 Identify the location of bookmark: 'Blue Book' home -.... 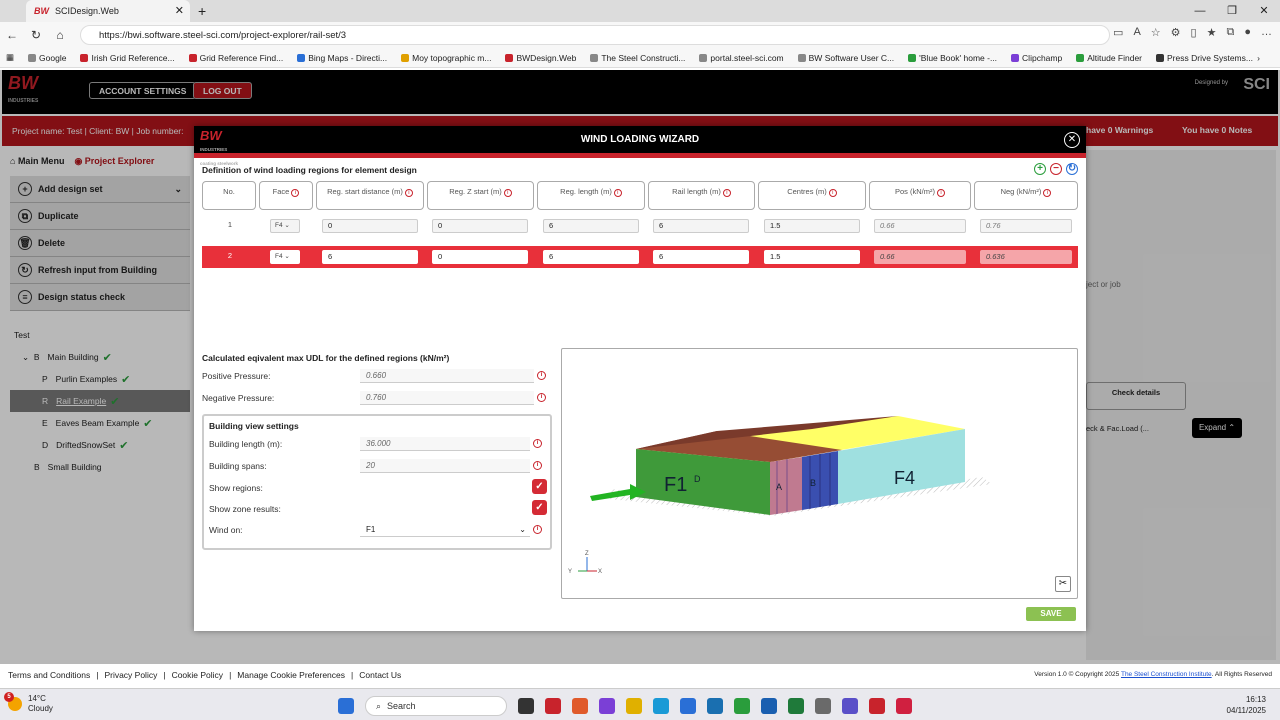
(952, 58).